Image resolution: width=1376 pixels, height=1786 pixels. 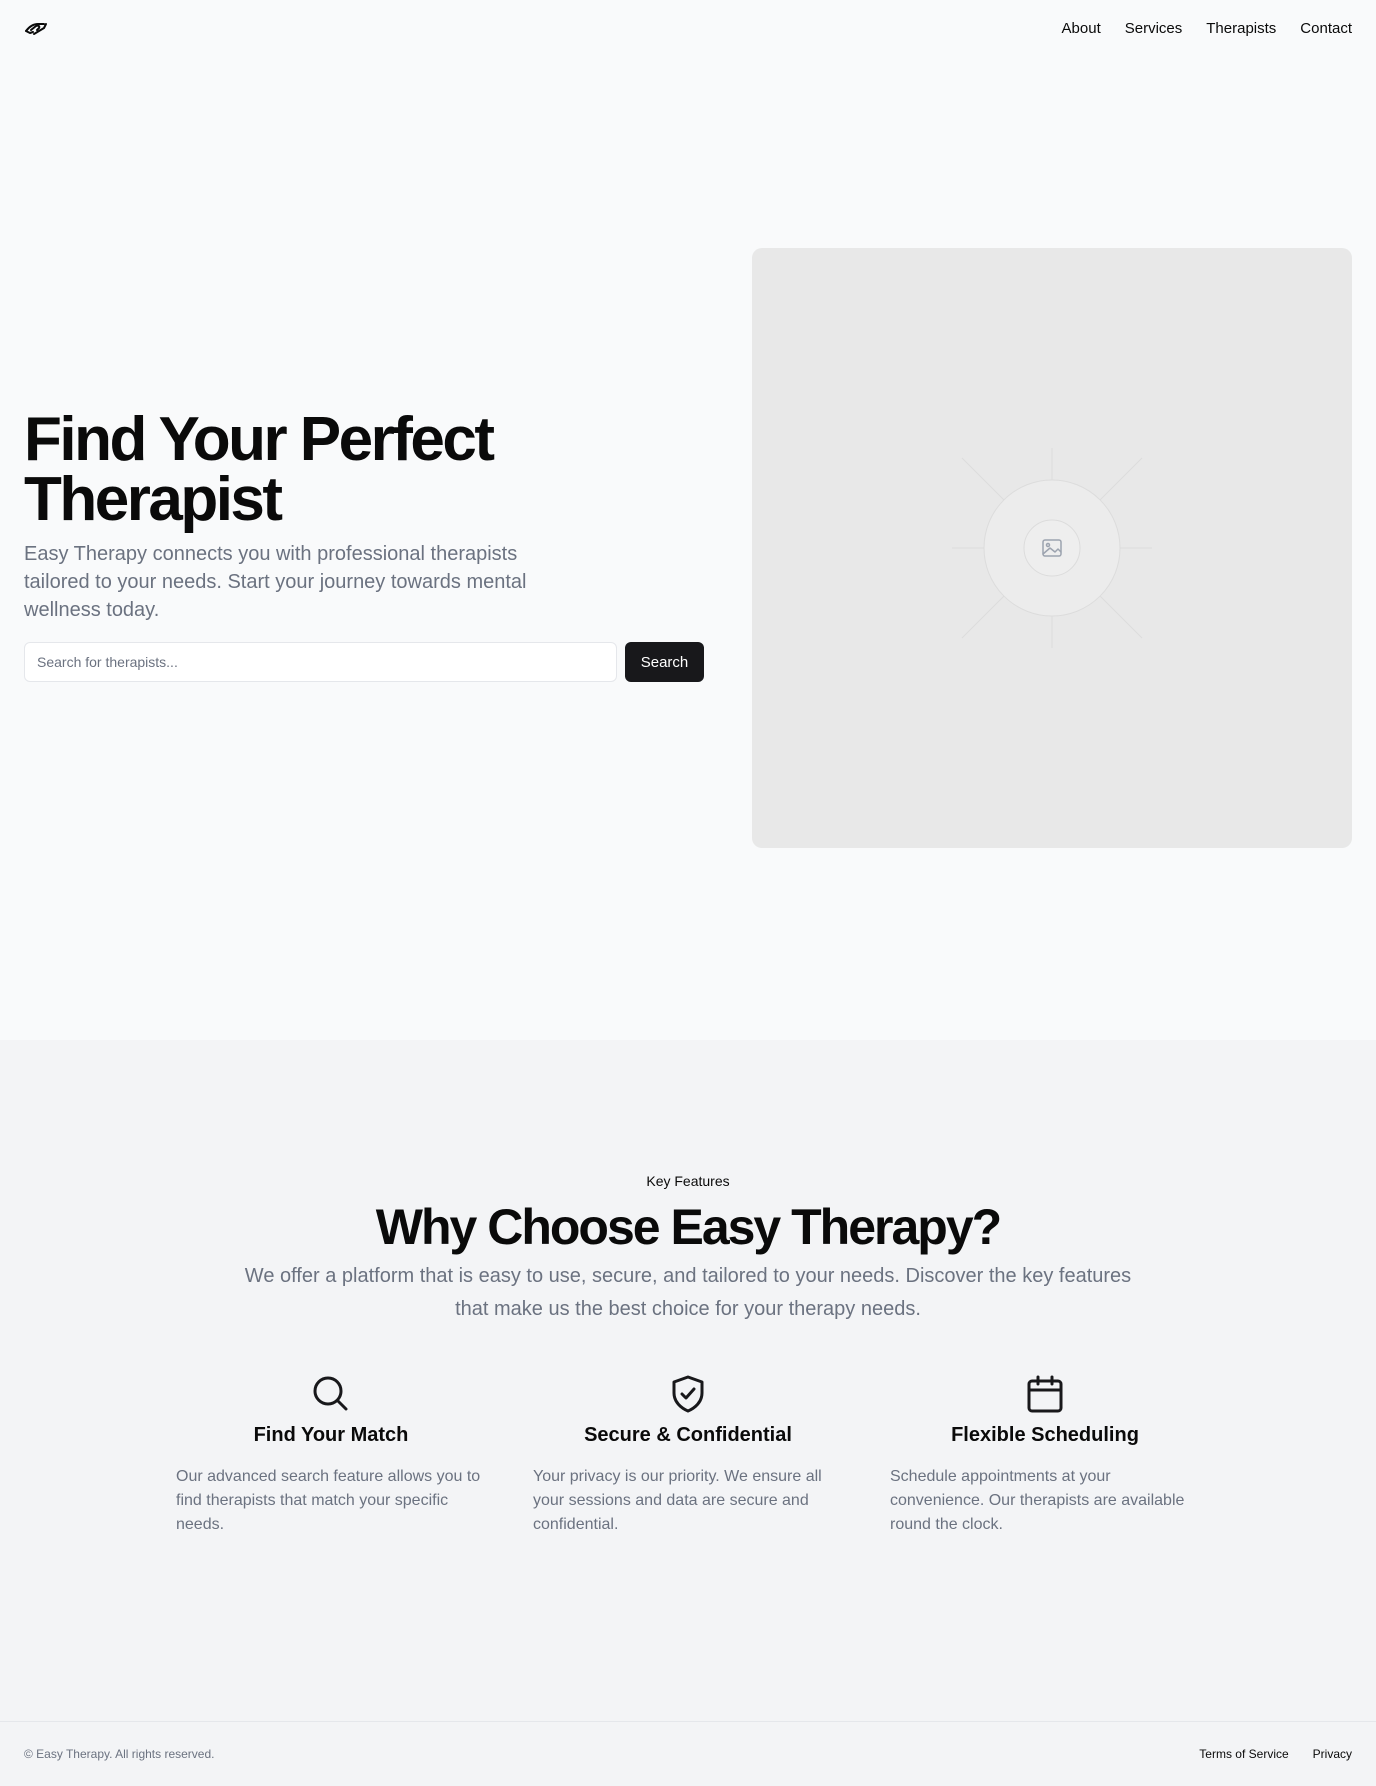 What do you see at coordinates (1154, 28) in the screenshot?
I see `nav-services: Services` at bounding box center [1154, 28].